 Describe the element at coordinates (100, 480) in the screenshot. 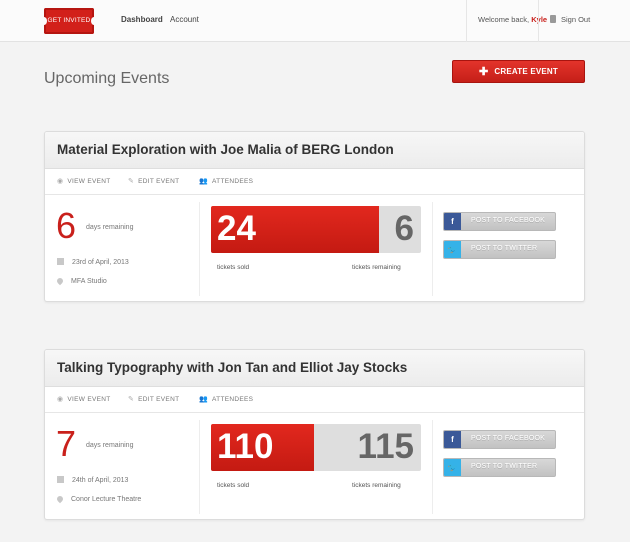

I see `event-date-text: 24th of April, 2013` at that location.